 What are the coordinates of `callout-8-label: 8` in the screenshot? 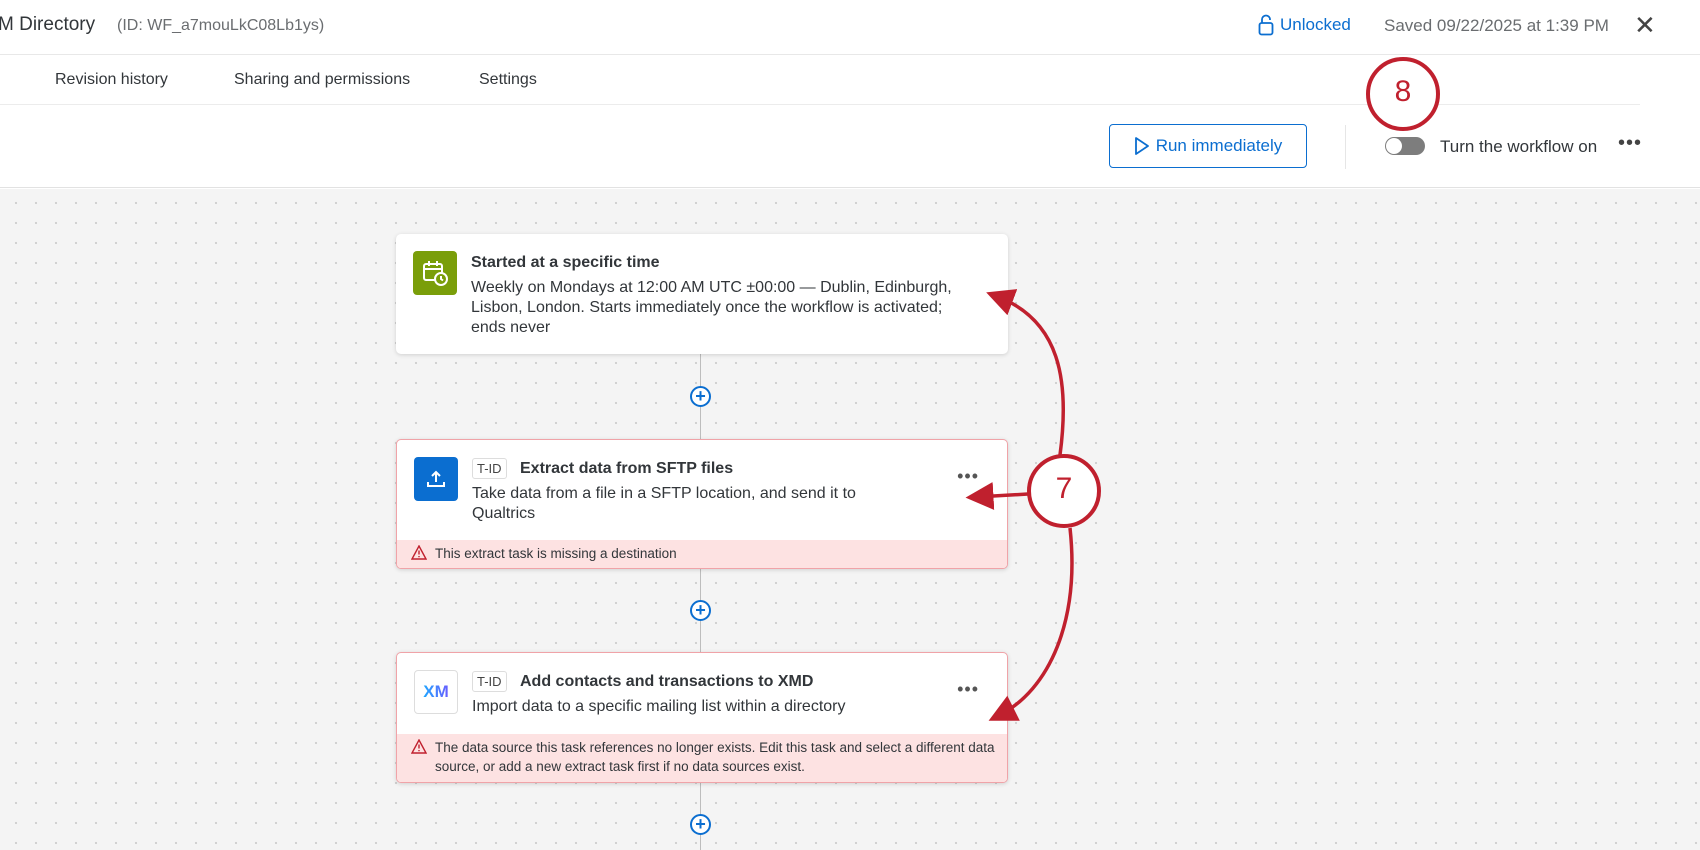 It's located at (1403, 91).